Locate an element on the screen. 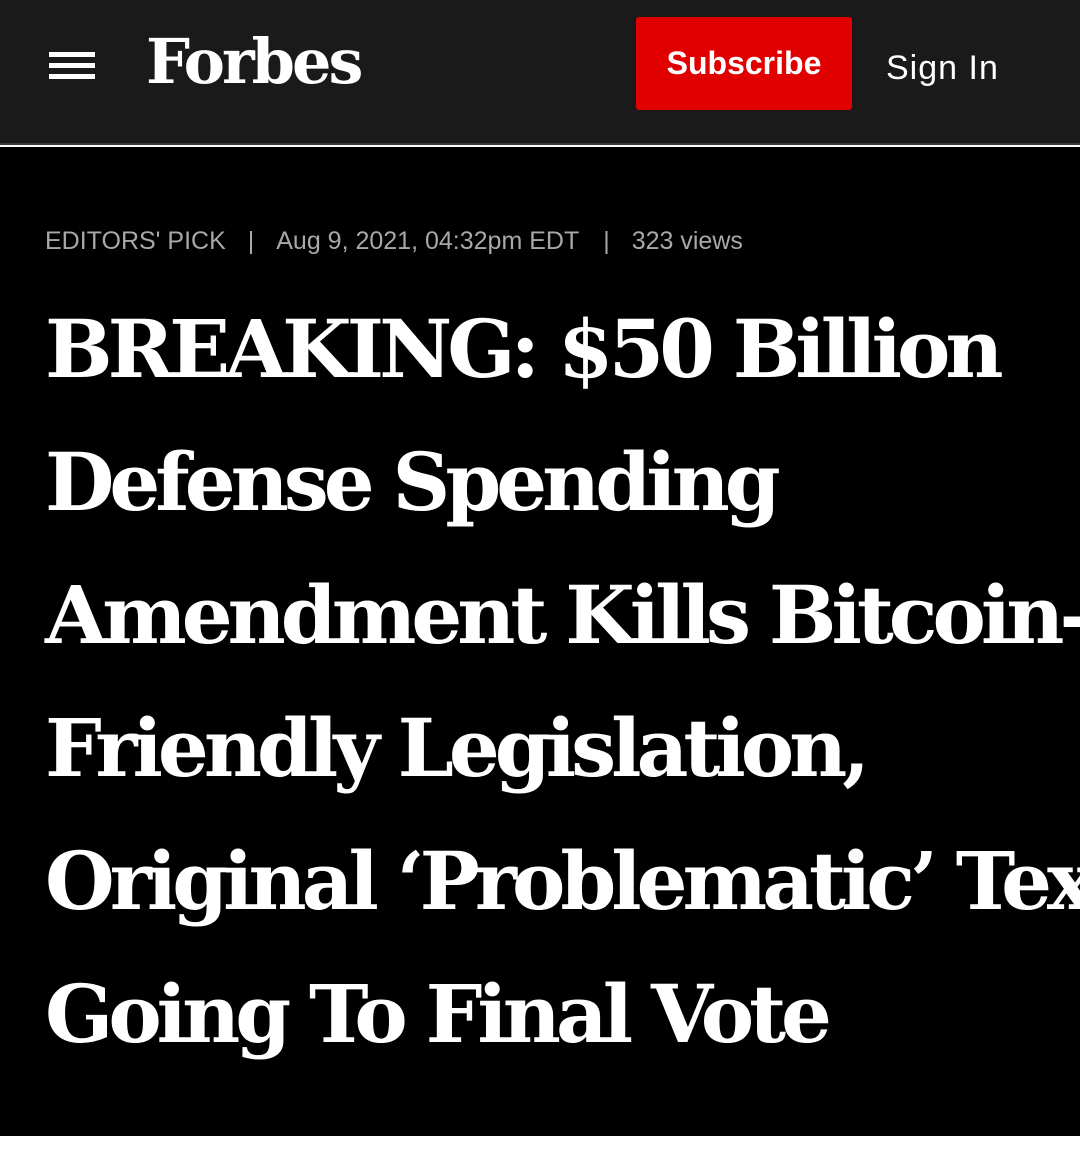 This screenshot has width=1080, height=1154. headline-line: Friendly Legislation, is located at coordinates (457, 748).